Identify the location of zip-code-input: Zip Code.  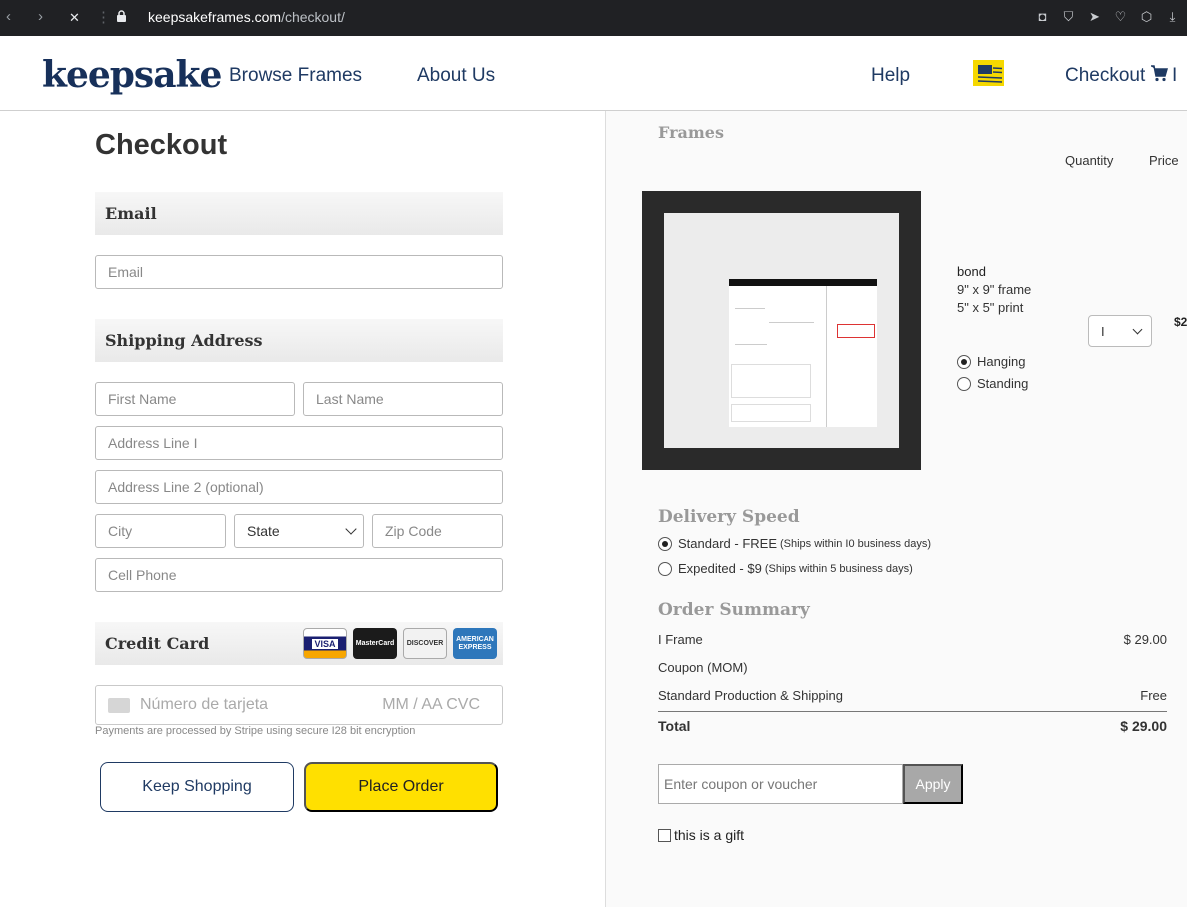
(437, 531).